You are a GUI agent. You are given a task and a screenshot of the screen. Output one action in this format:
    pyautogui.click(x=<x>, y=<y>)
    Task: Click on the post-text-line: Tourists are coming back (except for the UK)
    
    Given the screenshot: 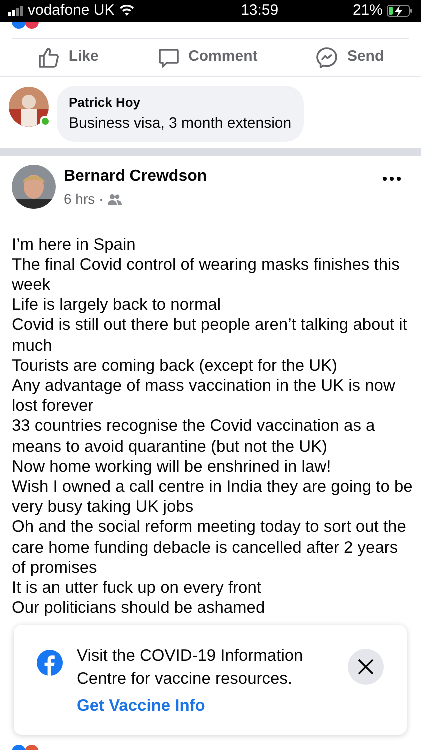 What is the action you would take?
    pyautogui.click(x=175, y=366)
    